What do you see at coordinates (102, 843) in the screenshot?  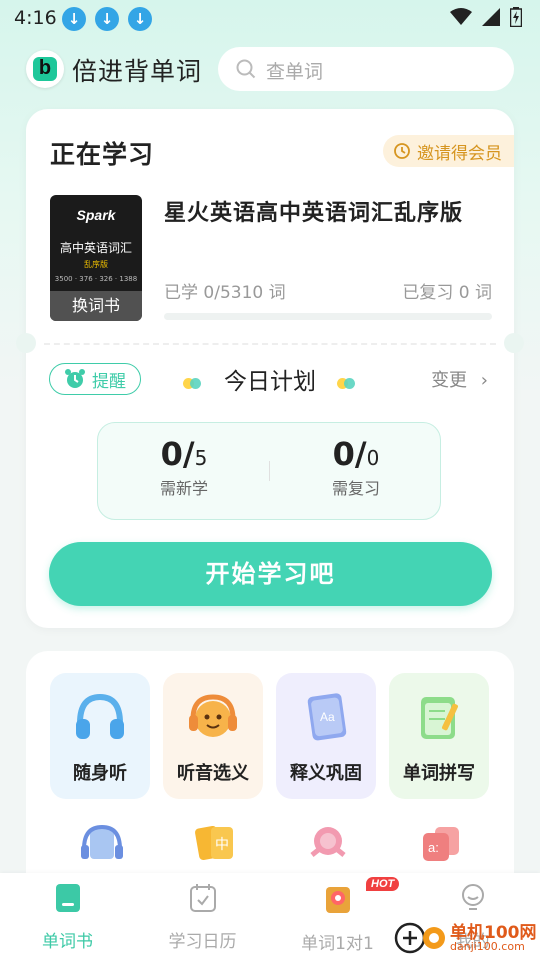 I see `headset-card-icon` at bounding box center [102, 843].